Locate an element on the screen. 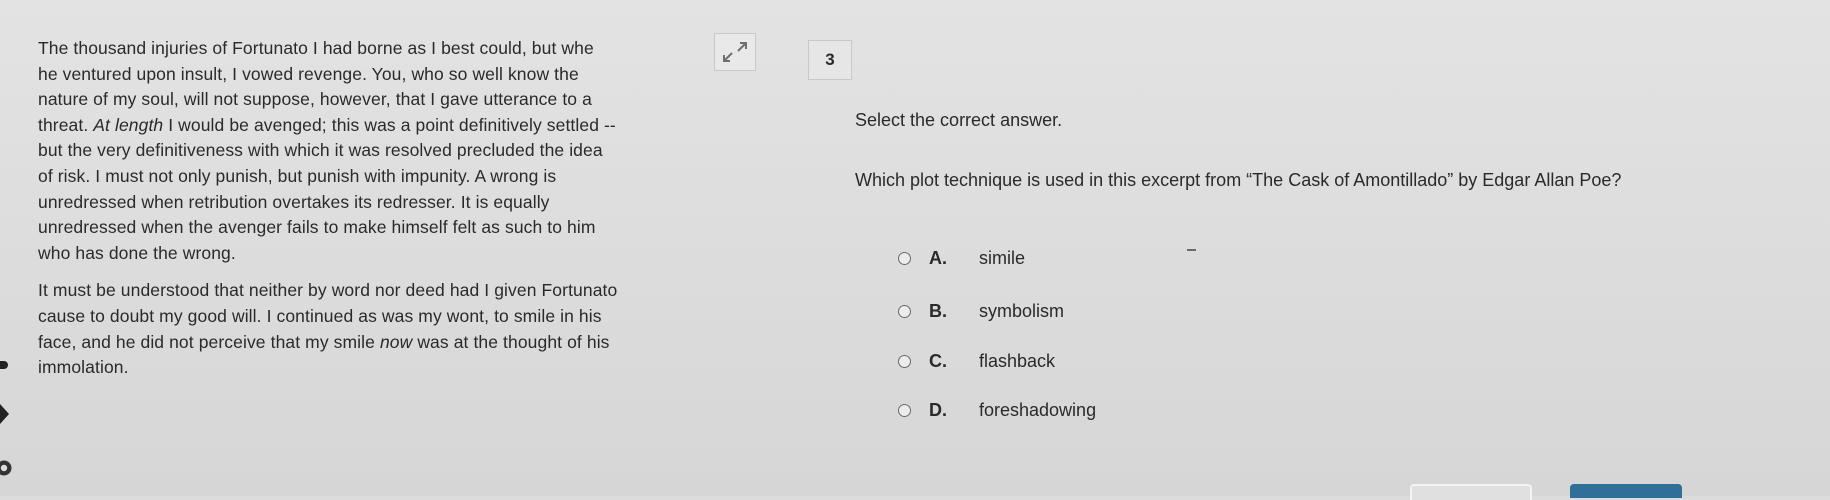 The image size is (1830, 500). answer-option-a: A. simile is located at coordinates (961, 258).